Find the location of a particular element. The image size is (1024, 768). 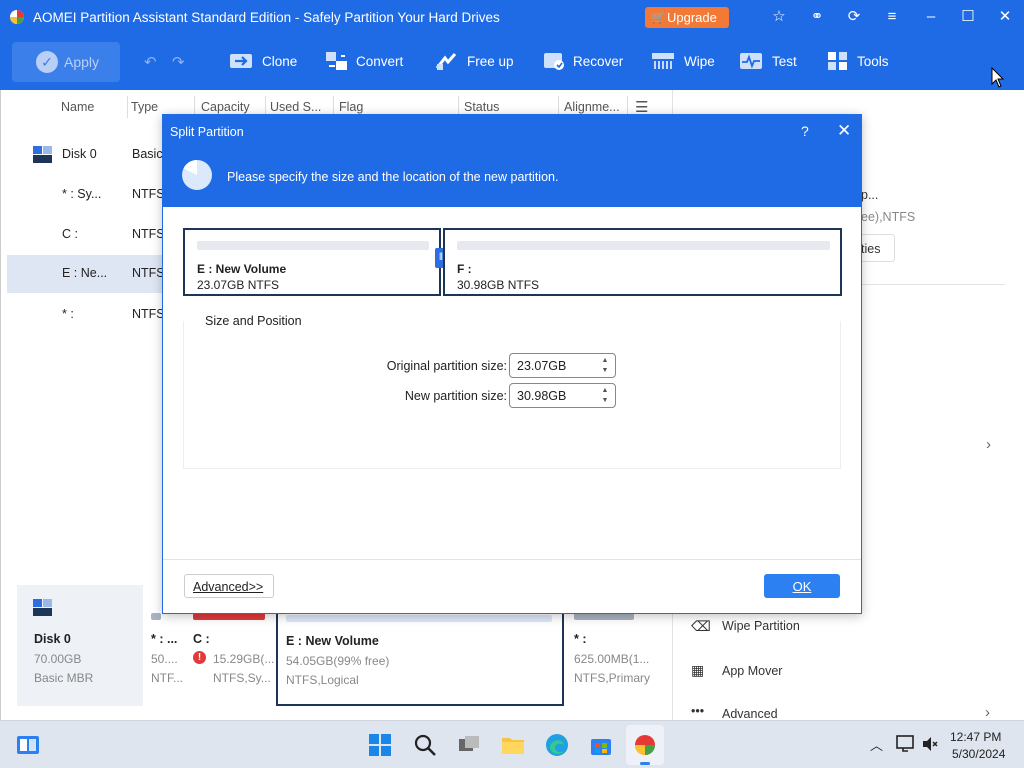

column-header-type: Type is located at coordinates (144, 107).